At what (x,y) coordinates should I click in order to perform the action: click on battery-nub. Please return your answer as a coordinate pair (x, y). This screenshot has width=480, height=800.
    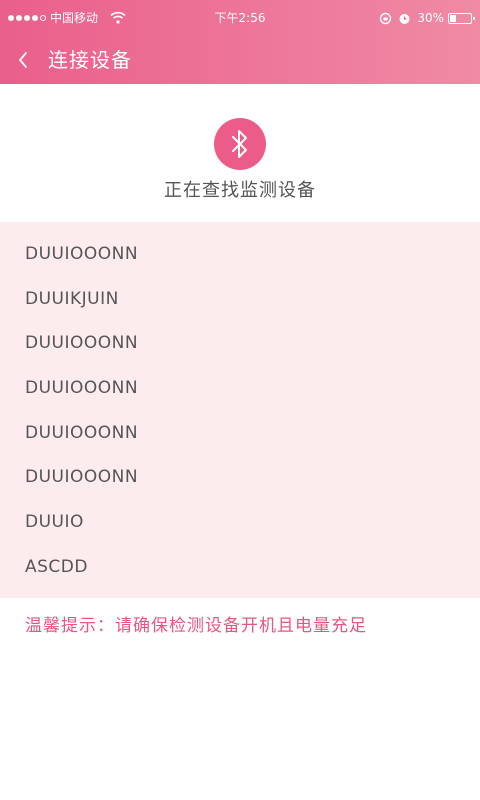
    Looking at the image, I should click on (474, 18).